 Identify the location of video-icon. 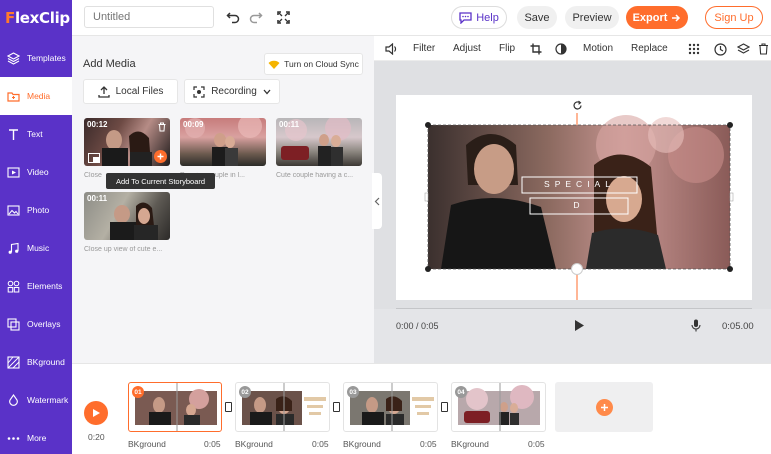
(13, 172).